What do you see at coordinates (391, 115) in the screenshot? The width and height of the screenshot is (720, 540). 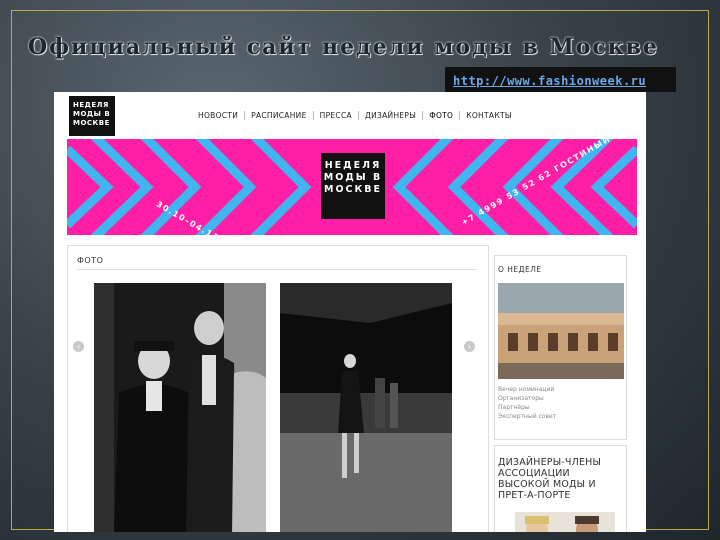 I see `nav-item-designers: ДИЗАЙНЕРЫ` at bounding box center [391, 115].